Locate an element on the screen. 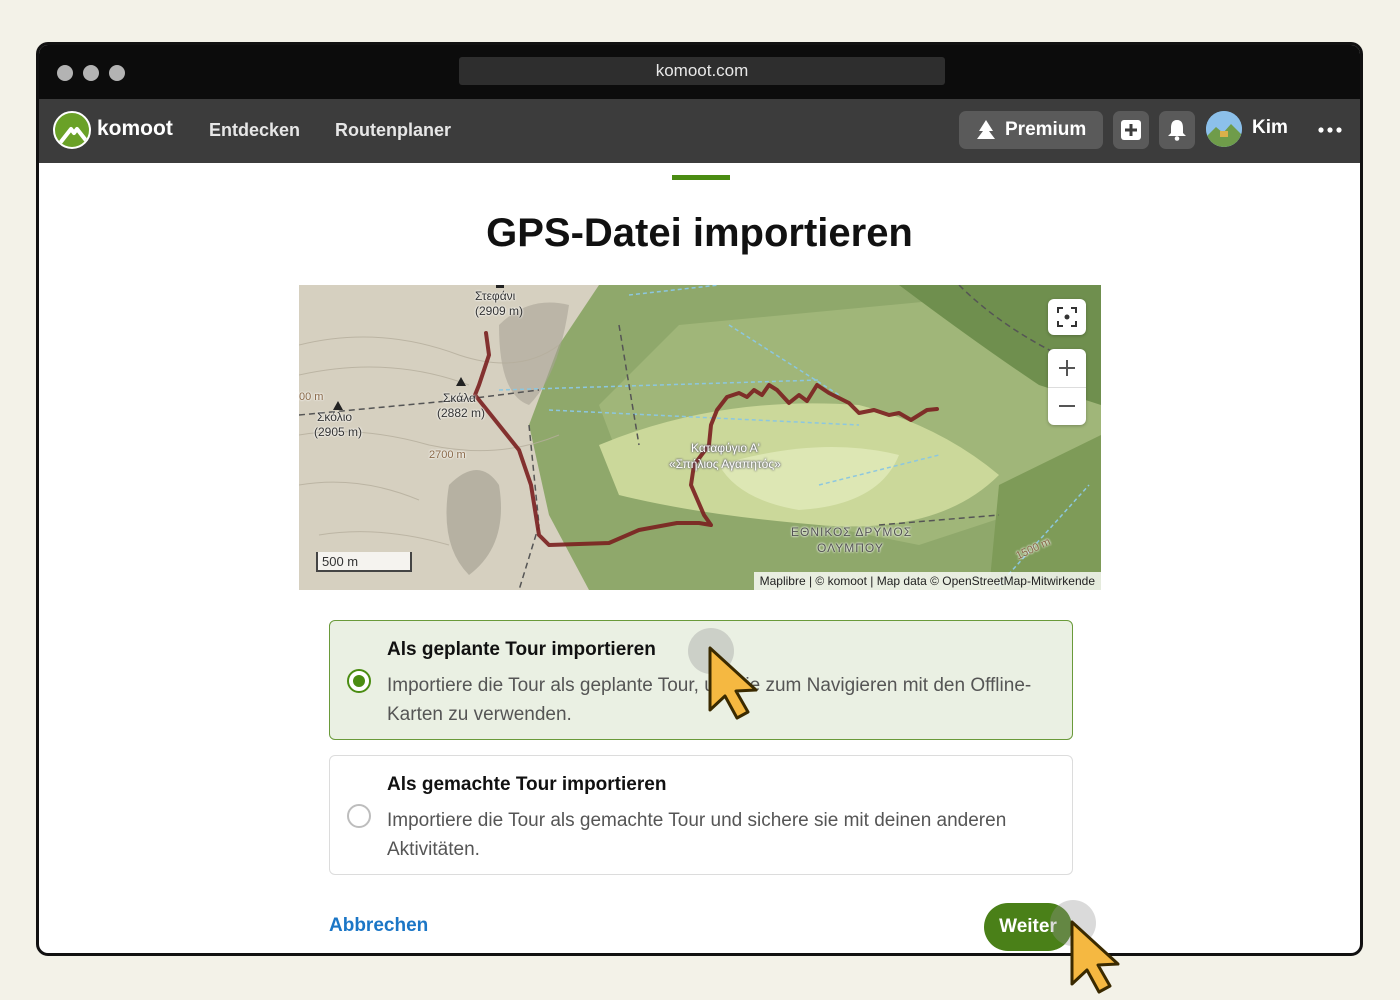 Image resolution: width=1400 pixels, height=1000 pixels. map-label-park: ΕΘΝΙΚΟΣ ΔΡΥΜΟΣ is located at coordinates (852, 532).